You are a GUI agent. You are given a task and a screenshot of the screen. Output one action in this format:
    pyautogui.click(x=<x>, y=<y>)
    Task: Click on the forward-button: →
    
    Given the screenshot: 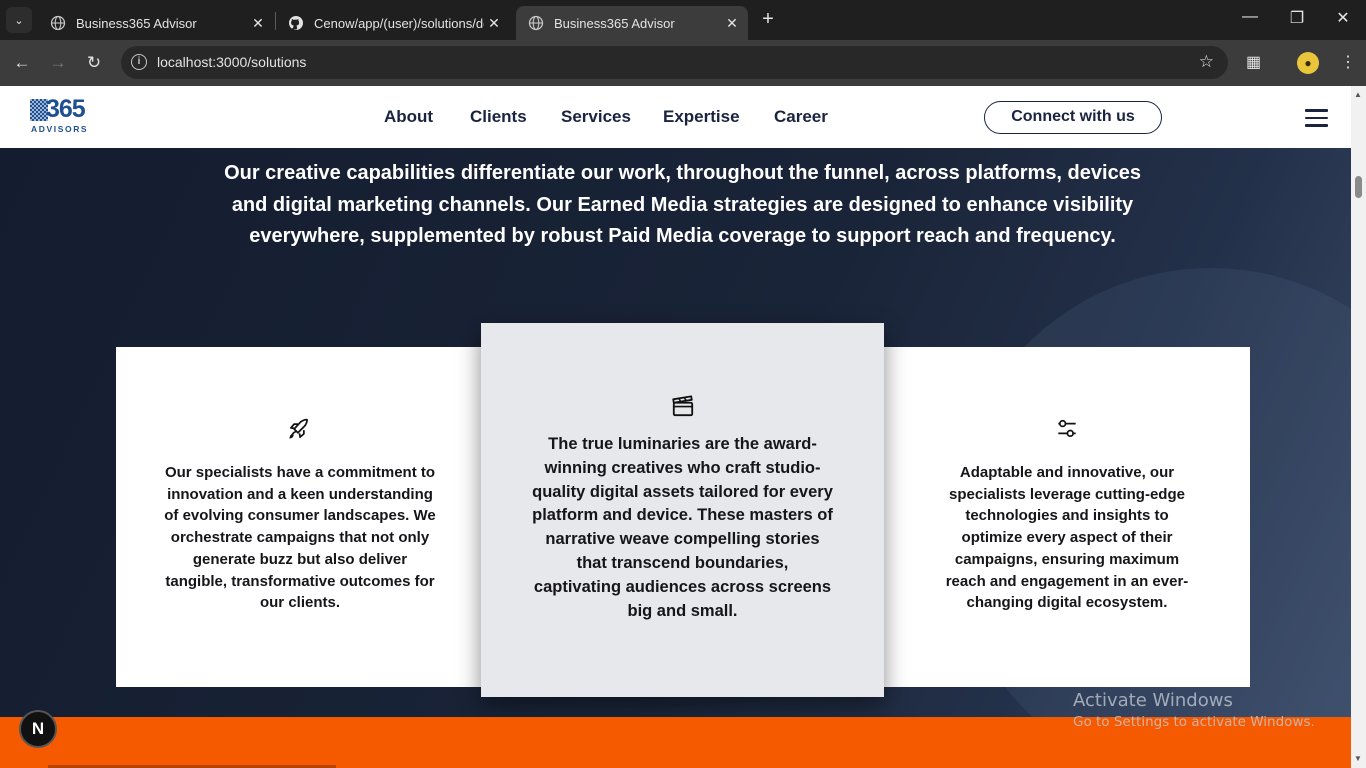 What is the action you would take?
    pyautogui.click(x=58, y=63)
    